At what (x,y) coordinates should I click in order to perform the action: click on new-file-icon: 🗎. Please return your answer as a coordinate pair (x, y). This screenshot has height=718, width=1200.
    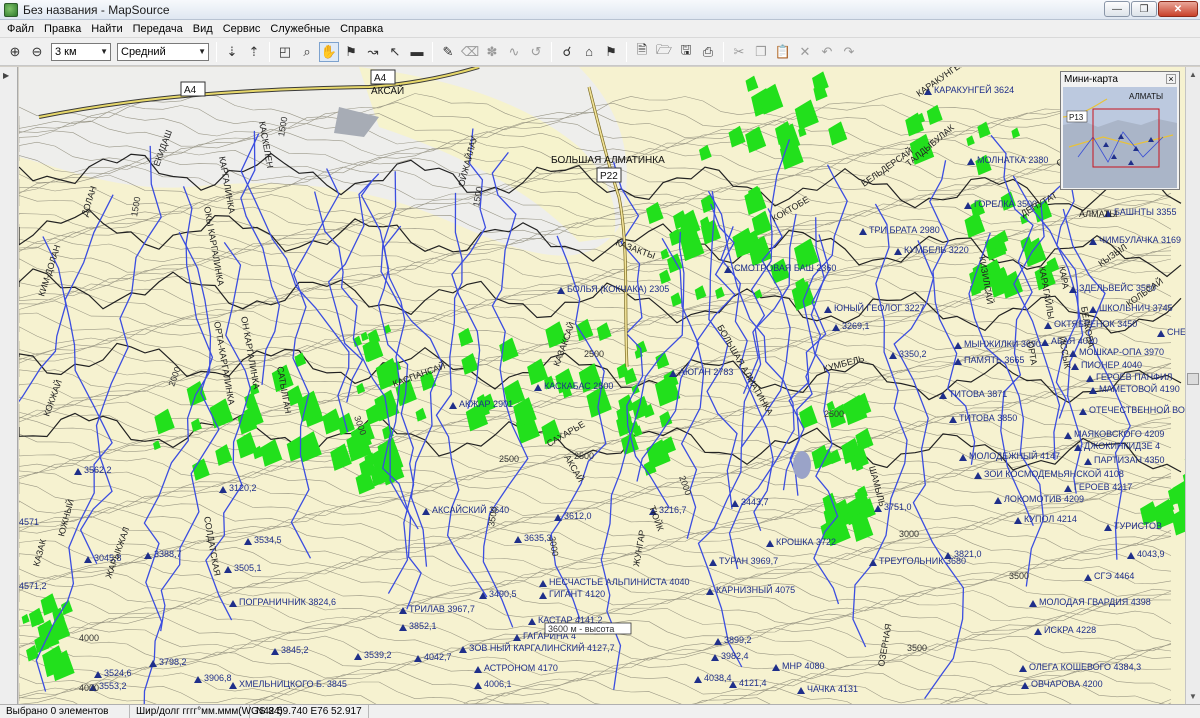
    Looking at the image, I should click on (642, 52).